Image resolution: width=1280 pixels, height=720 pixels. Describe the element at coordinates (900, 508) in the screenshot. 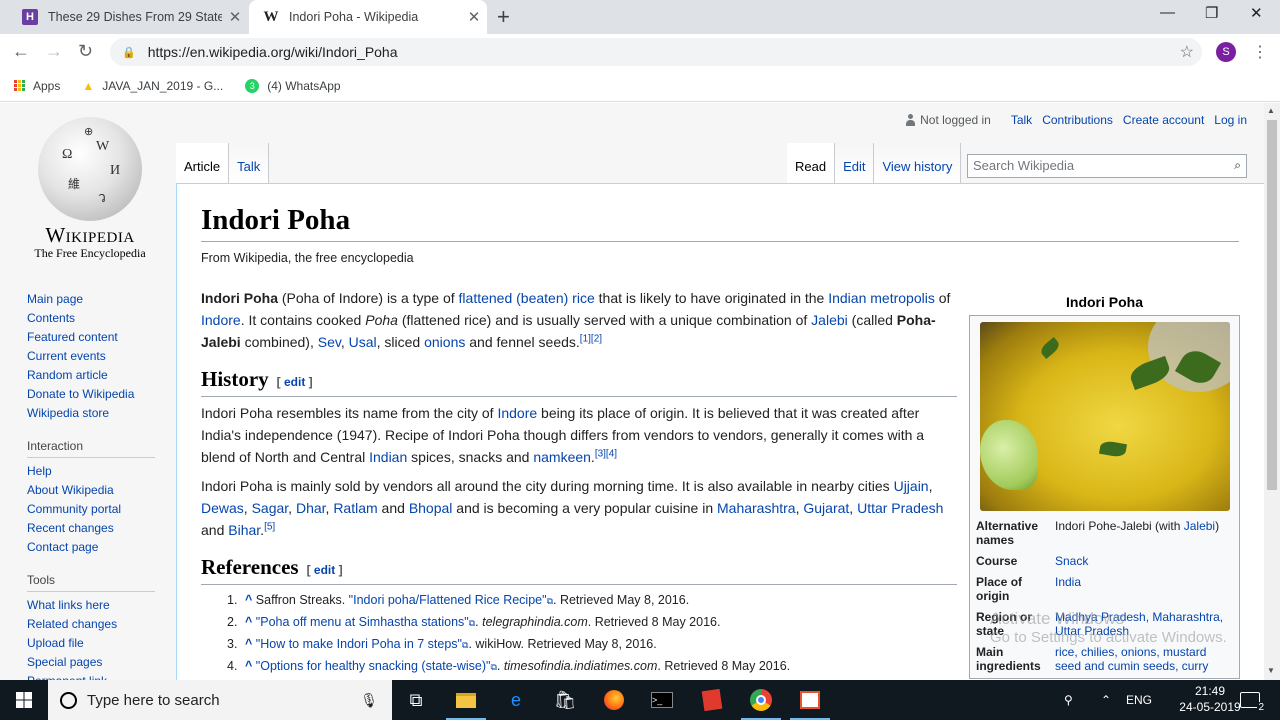

I see `link-uttar-pradesh: Uttar Pradesh` at that location.